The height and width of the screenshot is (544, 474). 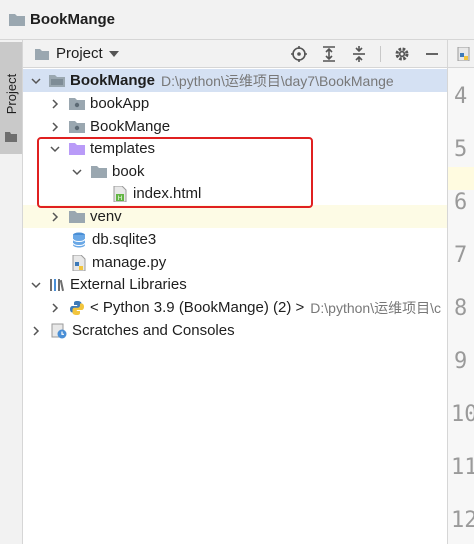 I want to click on tree-label-index-html: index.html, so click(x=167, y=193).